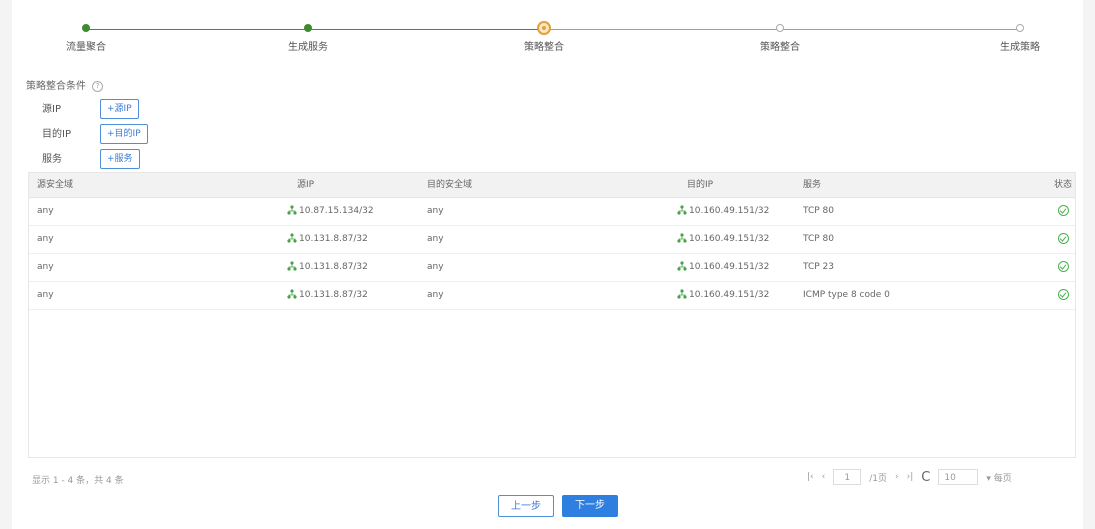 The height and width of the screenshot is (529, 1095). I want to click on column-header-status: 状态, so click(1063, 185).